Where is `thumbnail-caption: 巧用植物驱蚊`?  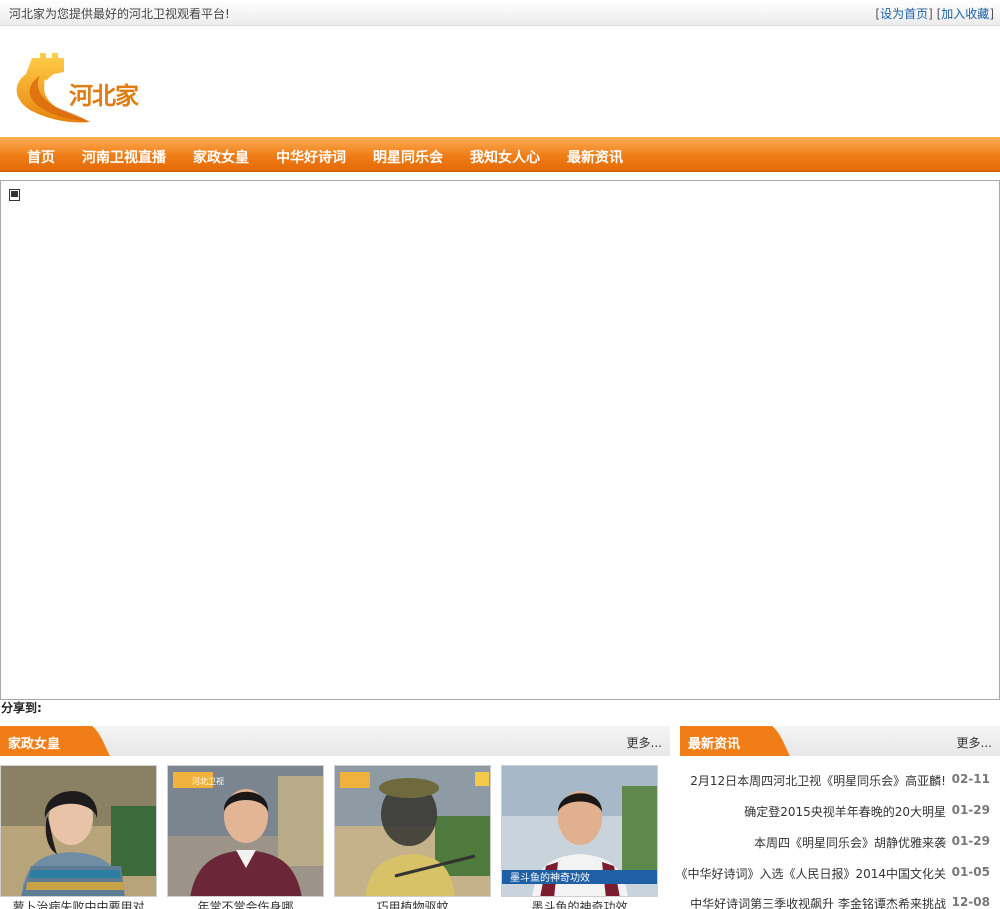 thumbnail-caption: 巧用植物驱蚊 is located at coordinates (412, 903).